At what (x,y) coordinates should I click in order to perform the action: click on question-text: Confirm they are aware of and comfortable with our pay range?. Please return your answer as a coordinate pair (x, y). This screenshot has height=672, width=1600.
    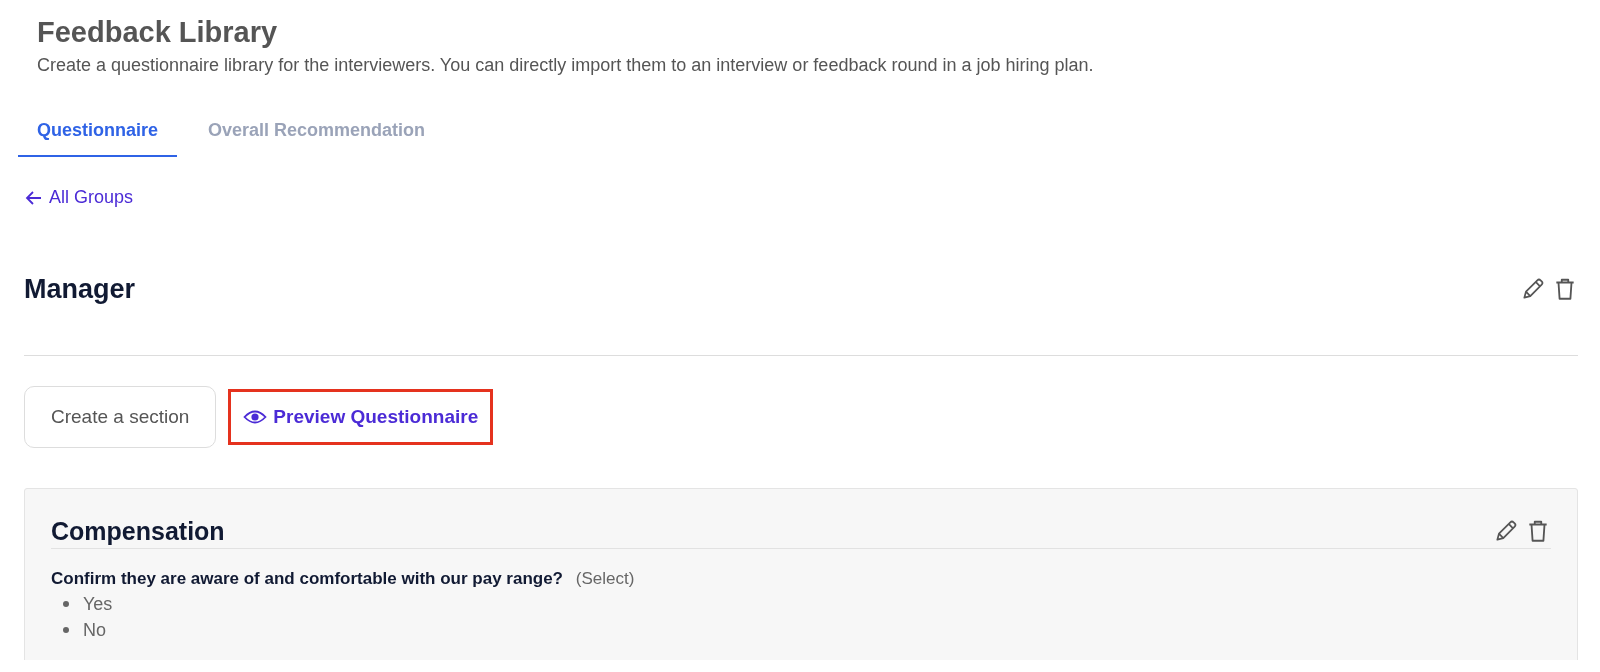
    Looking at the image, I should click on (307, 578).